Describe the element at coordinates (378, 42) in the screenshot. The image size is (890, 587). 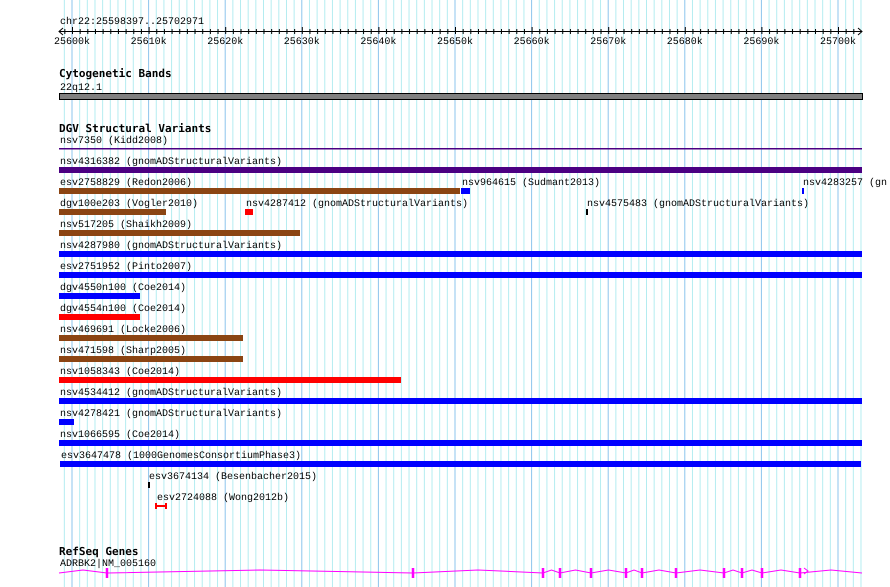
I see `scale-tick-label: 25640k` at that location.